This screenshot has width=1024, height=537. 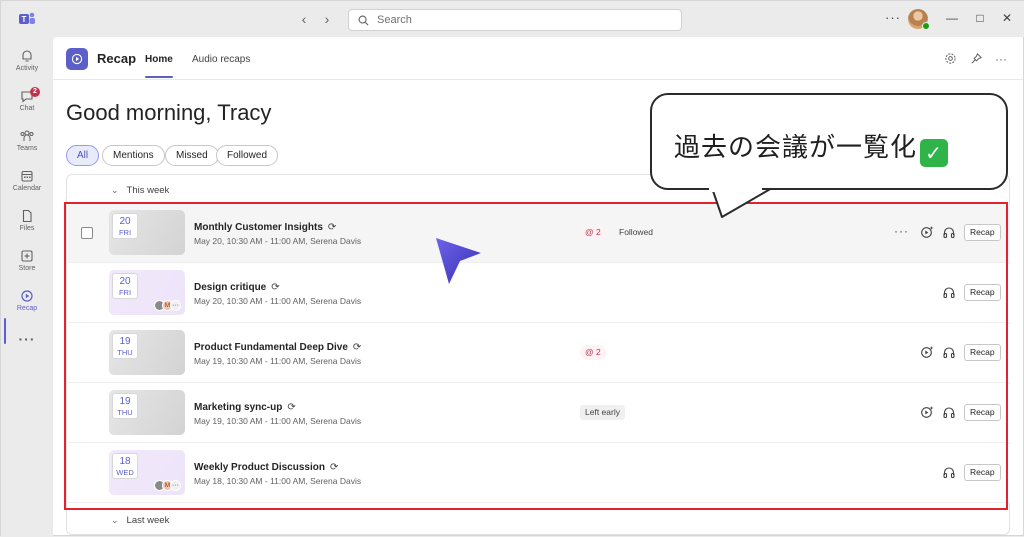 What do you see at coordinates (259, 467) in the screenshot?
I see `meeting-title-text: Weekly Product Discussion` at bounding box center [259, 467].